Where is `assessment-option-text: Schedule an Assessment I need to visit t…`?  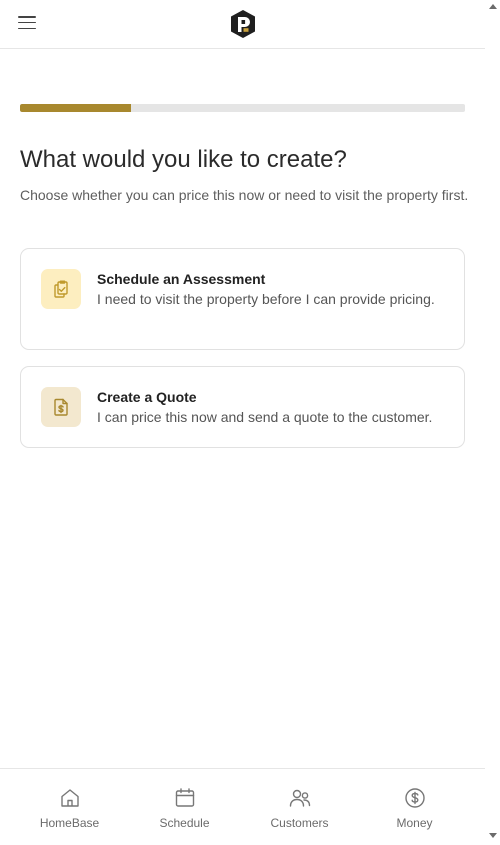 assessment-option-text: Schedule an Assessment I need to visit t… is located at coordinates (270, 289).